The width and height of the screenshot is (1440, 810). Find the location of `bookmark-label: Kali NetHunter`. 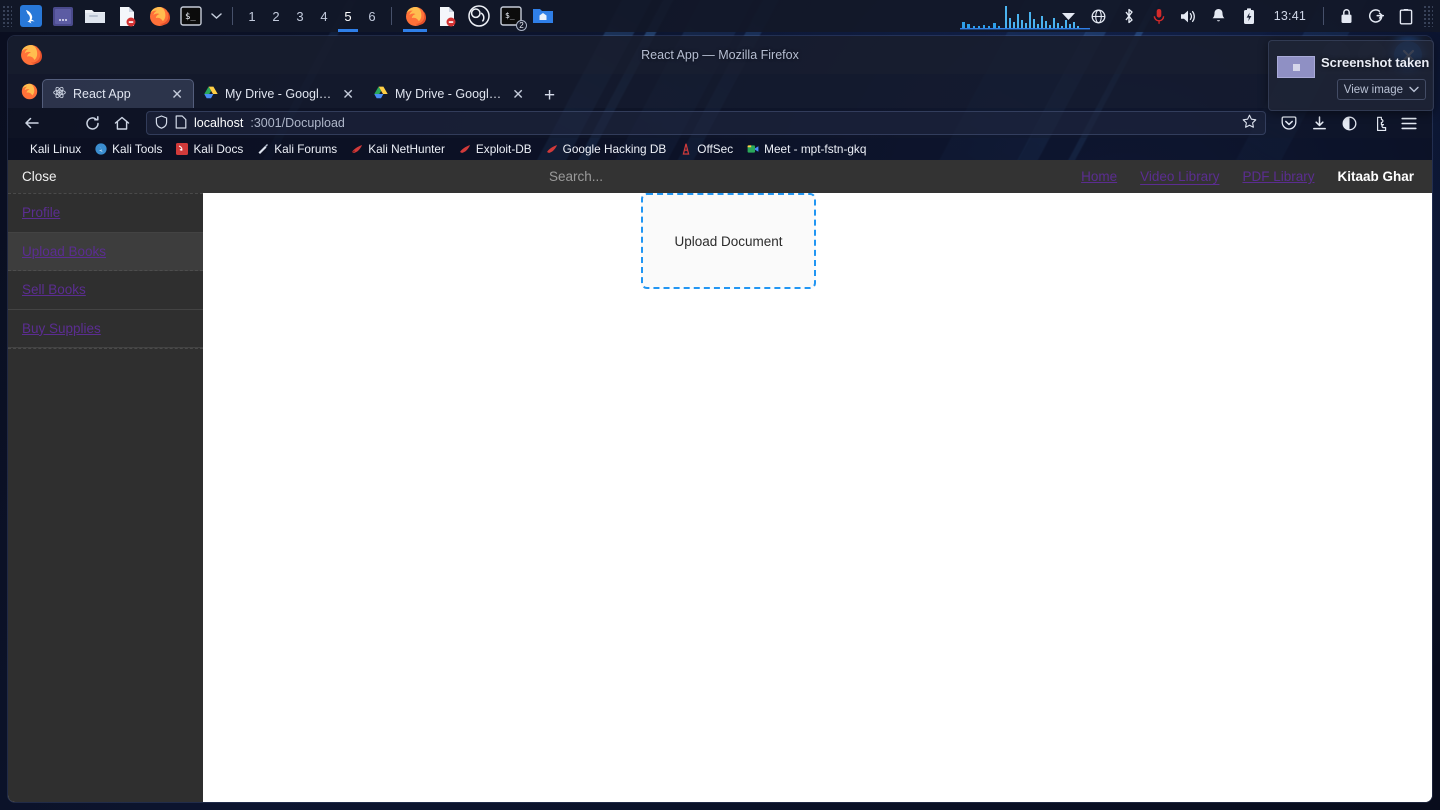

bookmark-label: Kali NetHunter is located at coordinates (406, 149).